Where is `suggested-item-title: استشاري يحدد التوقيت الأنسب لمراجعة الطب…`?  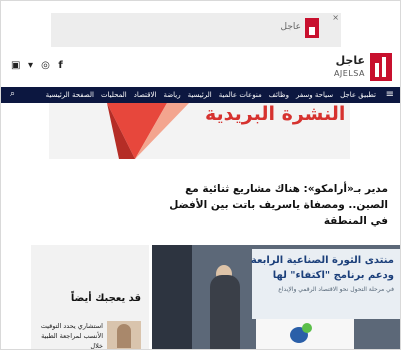 suggested-item-title: استشاري يحدد التوقيت الأنسب لمراجعة الطب… is located at coordinates (71, 335).